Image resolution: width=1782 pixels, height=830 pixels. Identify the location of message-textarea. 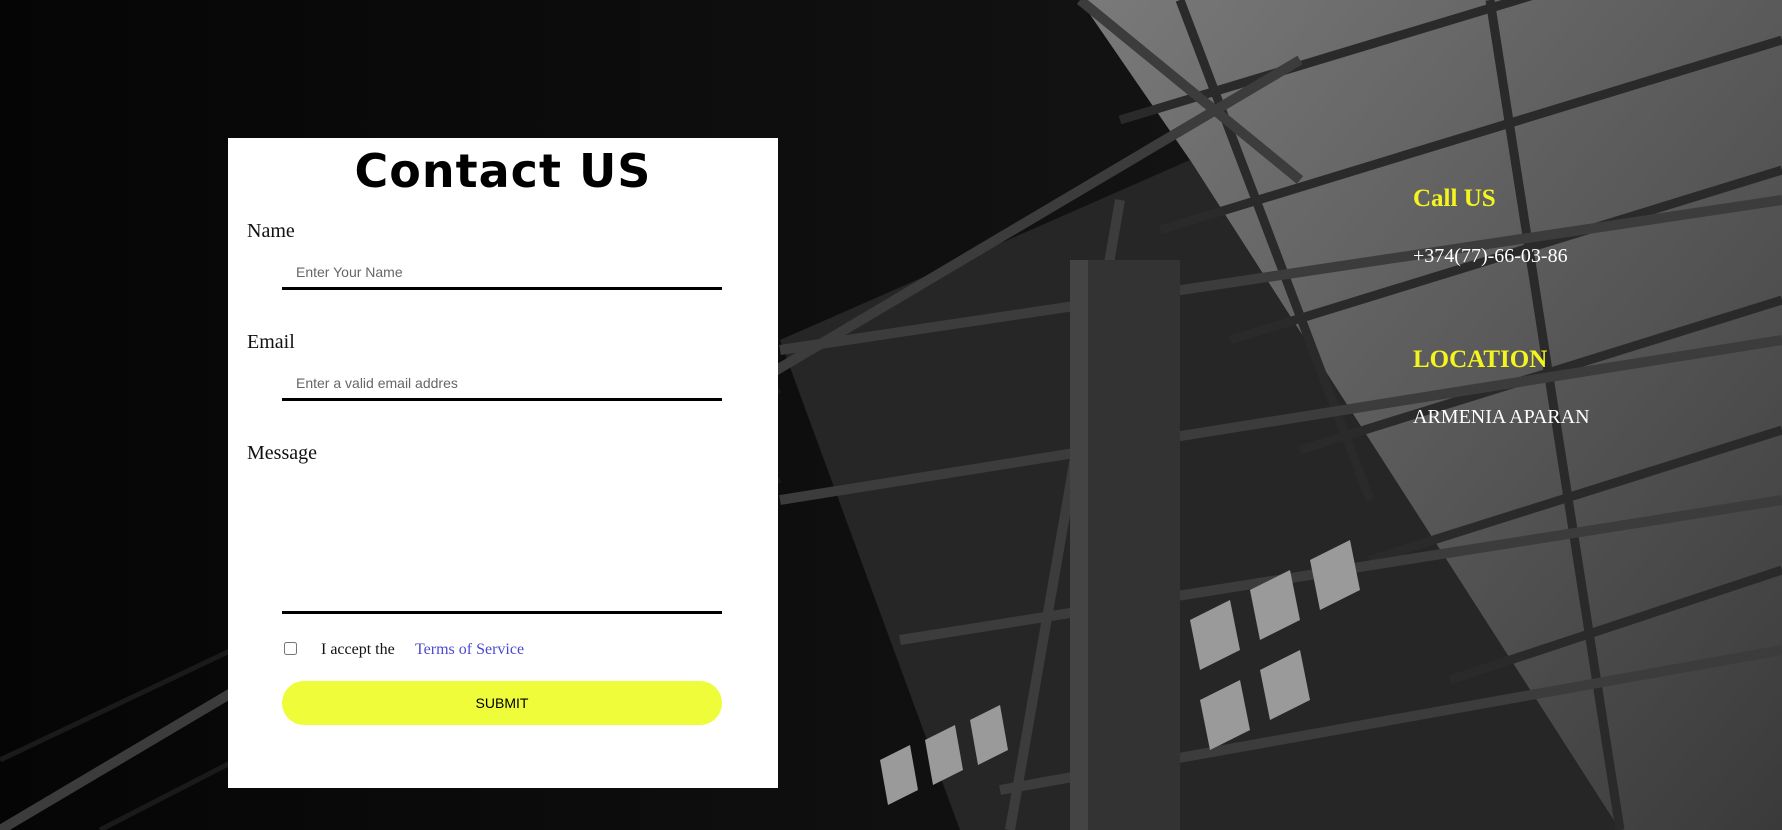
(502, 542).